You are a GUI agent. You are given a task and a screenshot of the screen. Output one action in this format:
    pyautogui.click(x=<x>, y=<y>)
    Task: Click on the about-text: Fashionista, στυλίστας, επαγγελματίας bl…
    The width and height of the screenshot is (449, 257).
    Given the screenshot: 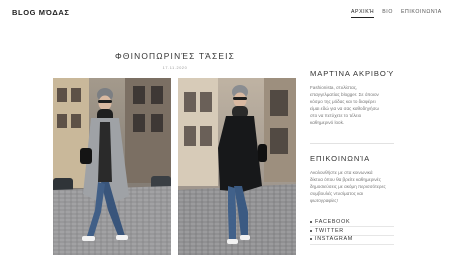 What is the action you would take?
    pyautogui.click(x=355, y=105)
    